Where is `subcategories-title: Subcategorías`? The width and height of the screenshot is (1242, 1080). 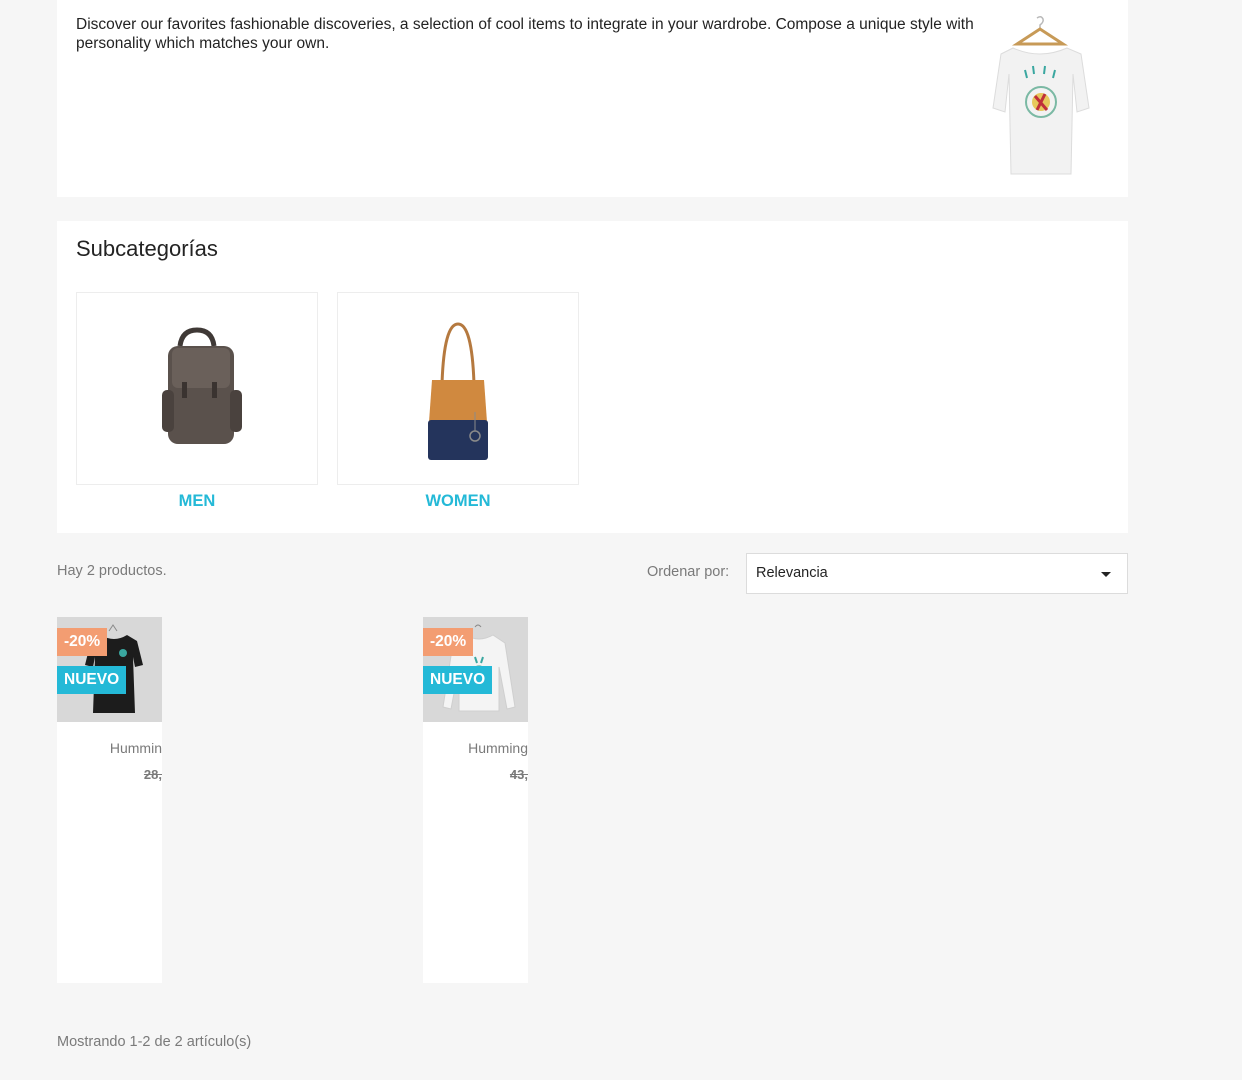 subcategories-title: Subcategorías is located at coordinates (147, 248).